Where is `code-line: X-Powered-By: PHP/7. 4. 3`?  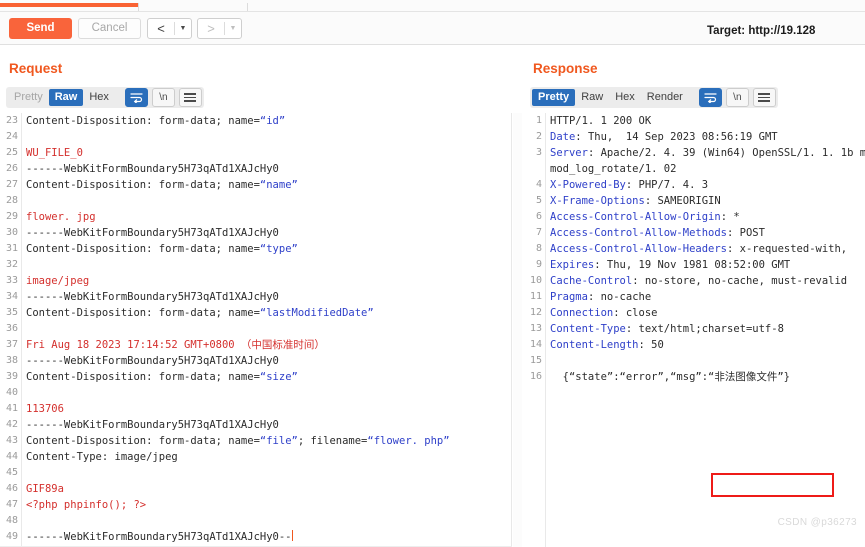
code-line: X-Powered-By: PHP/7. 4. 3 is located at coordinates (706, 185).